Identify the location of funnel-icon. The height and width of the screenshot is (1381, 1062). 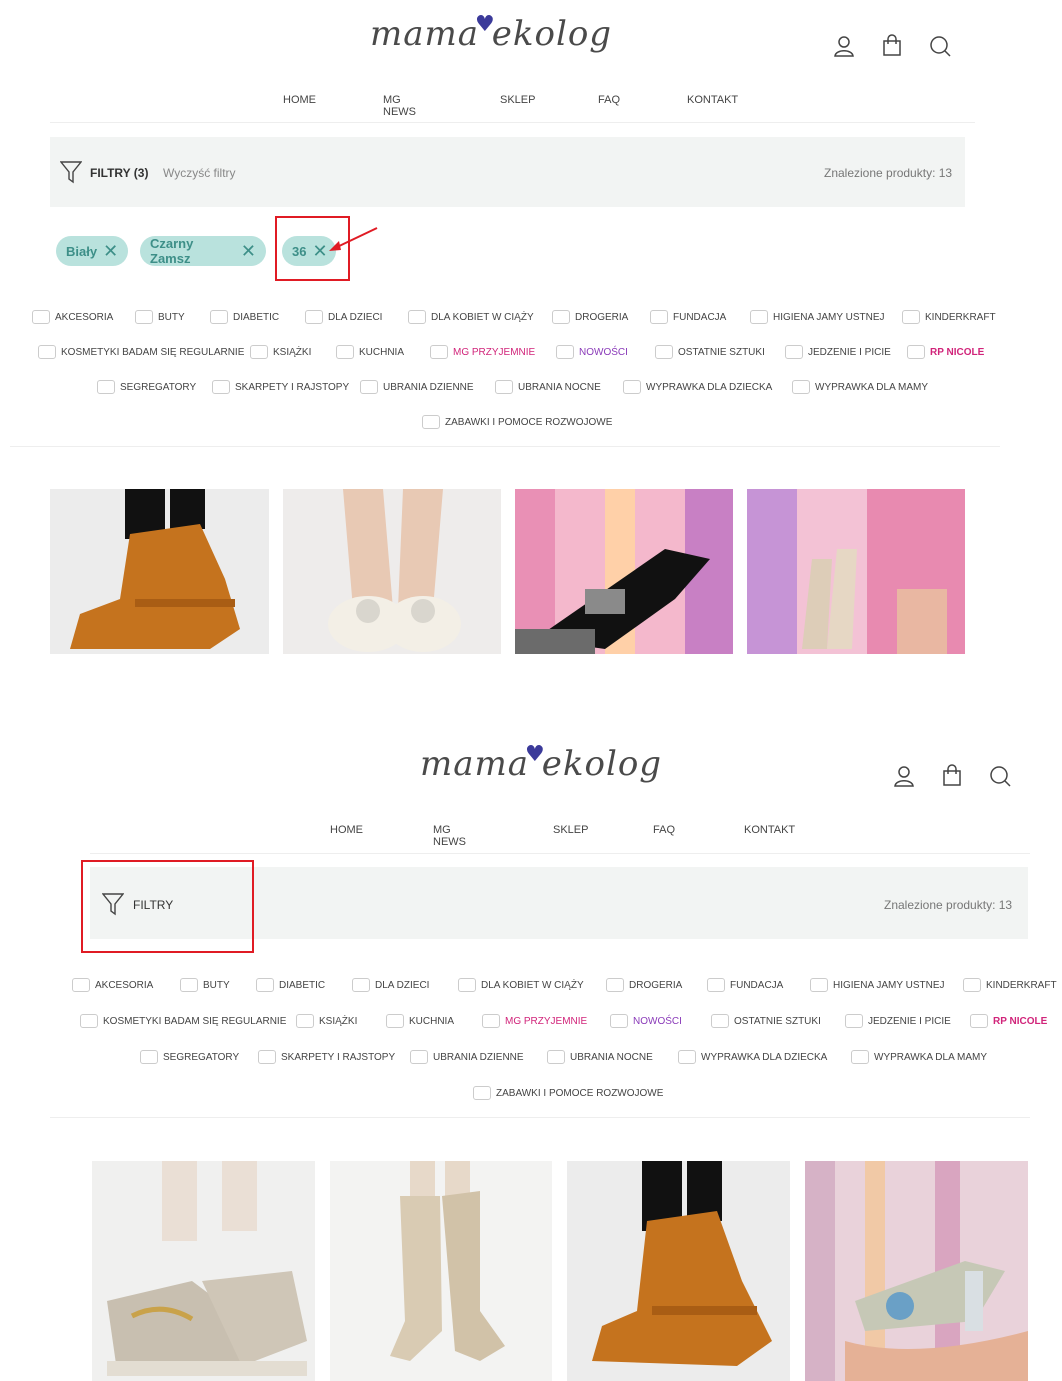
(71, 172).